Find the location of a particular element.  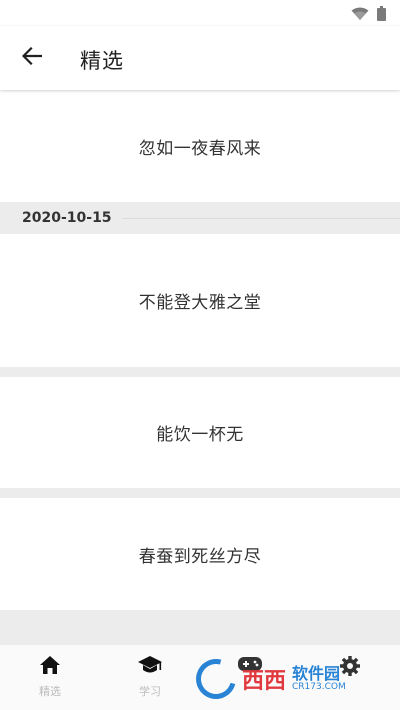

home-icon is located at coordinates (50, 667).